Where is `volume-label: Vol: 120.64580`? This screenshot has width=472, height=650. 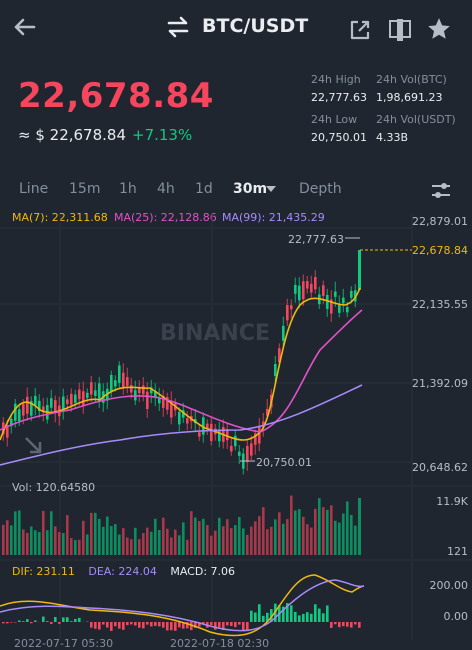 volume-label: Vol: 120.64580 is located at coordinates (53, 487).